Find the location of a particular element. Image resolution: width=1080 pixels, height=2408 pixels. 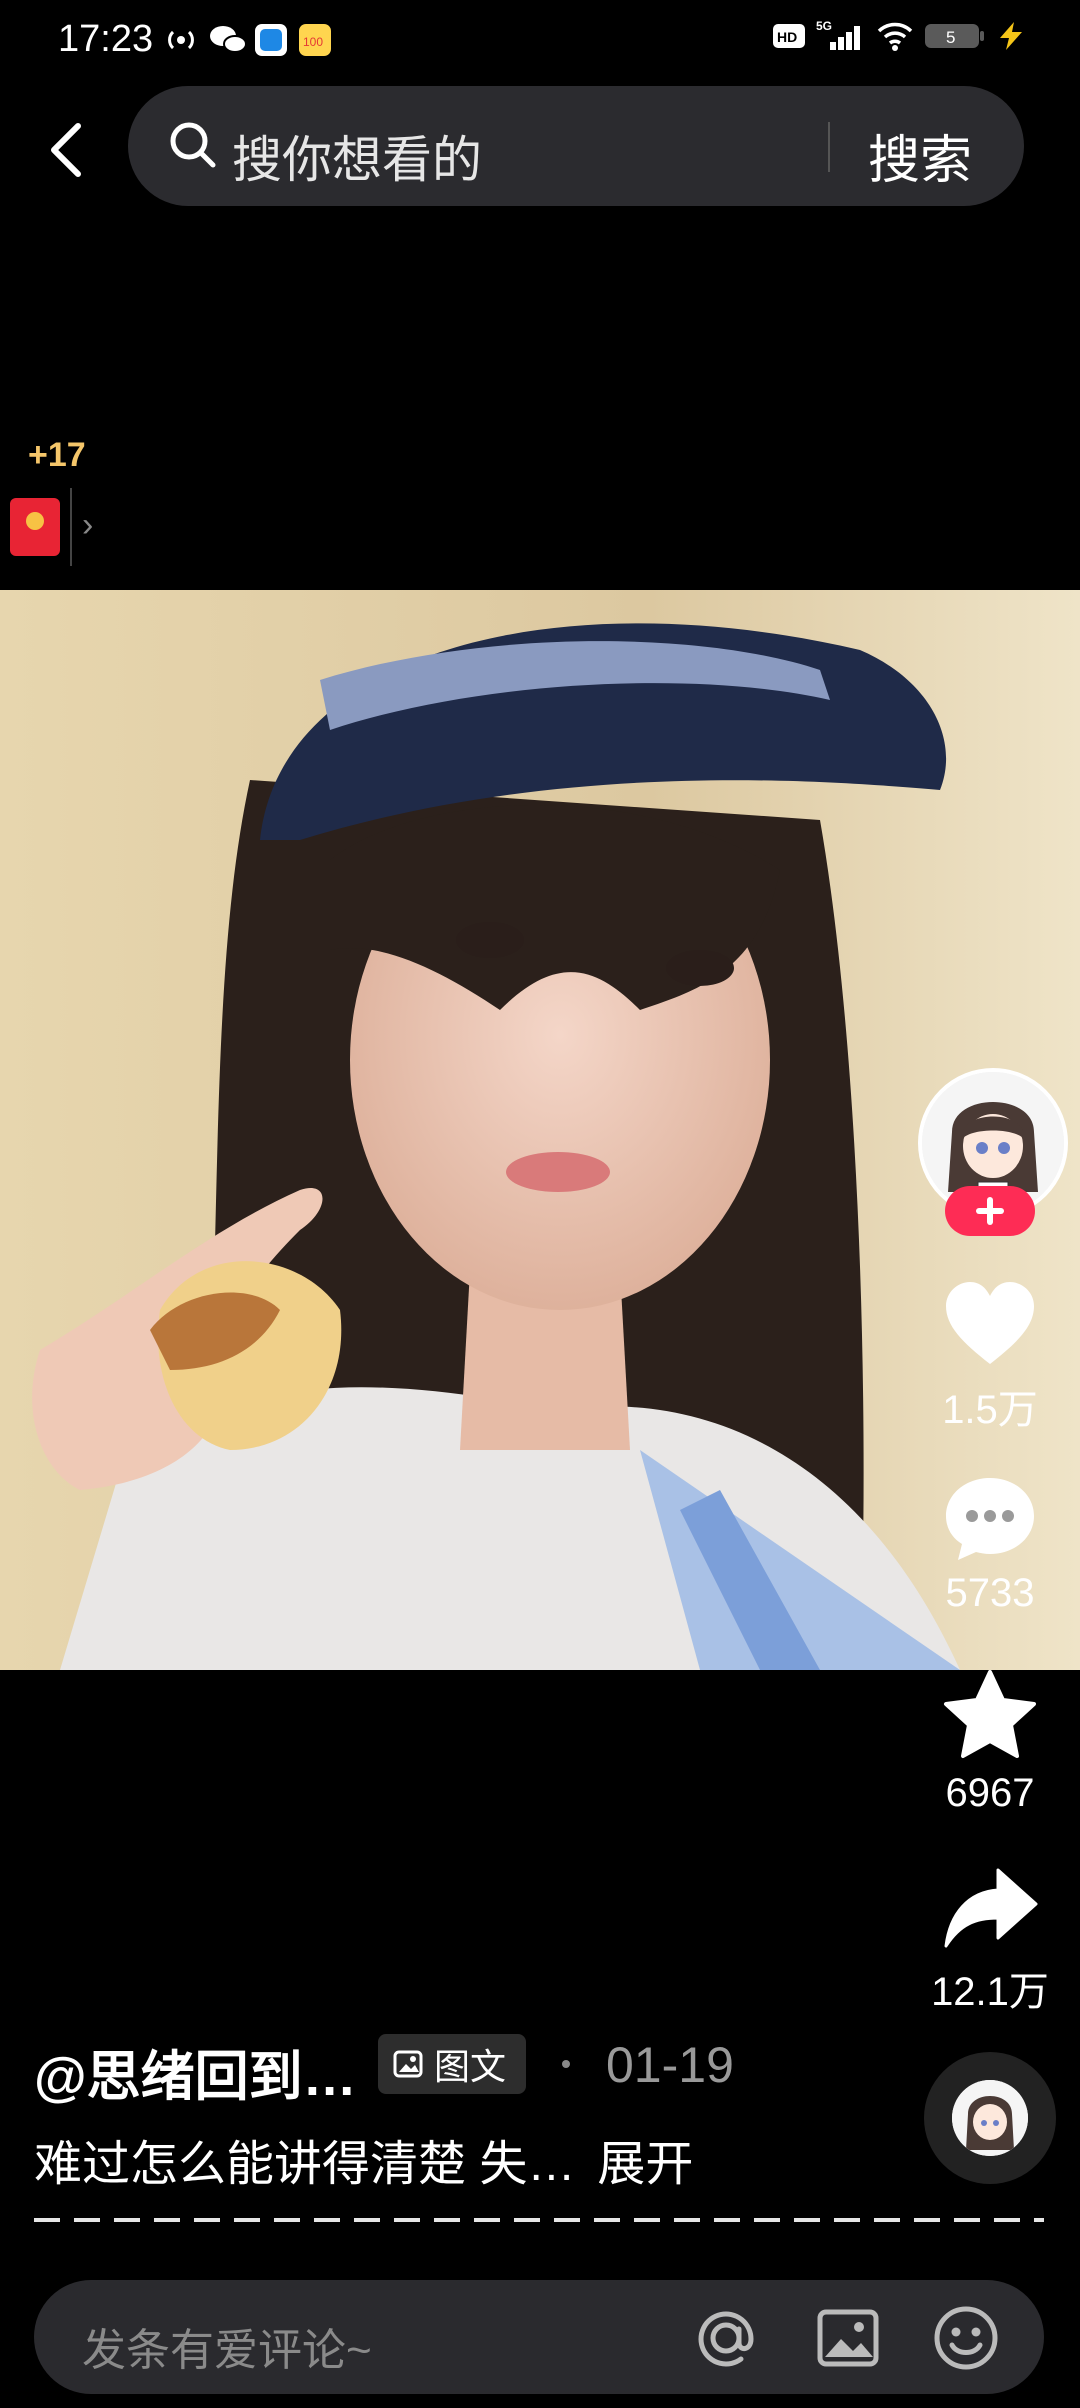

image-icon is located at coordinates (848, 2338).